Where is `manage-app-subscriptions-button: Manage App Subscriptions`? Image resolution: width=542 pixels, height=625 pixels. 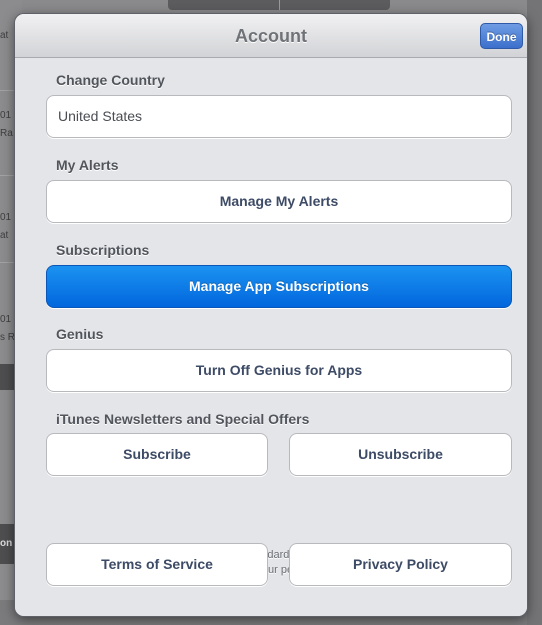 manage-app-subscriptions-button: Manage App Subscriptions is located at coordinates (279, 286).